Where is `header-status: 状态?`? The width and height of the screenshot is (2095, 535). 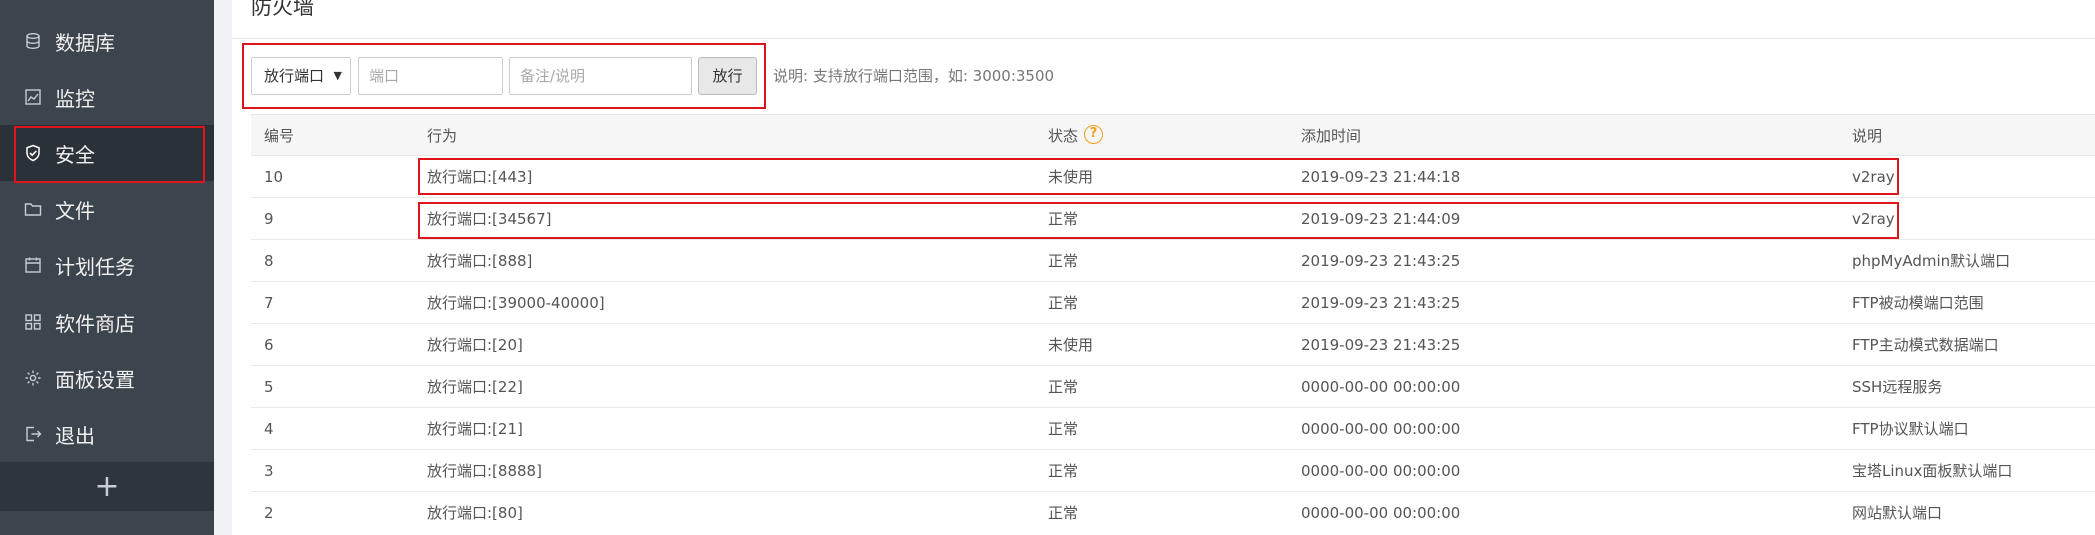 header-status: 状态? is located at coordinates (1076, 136).